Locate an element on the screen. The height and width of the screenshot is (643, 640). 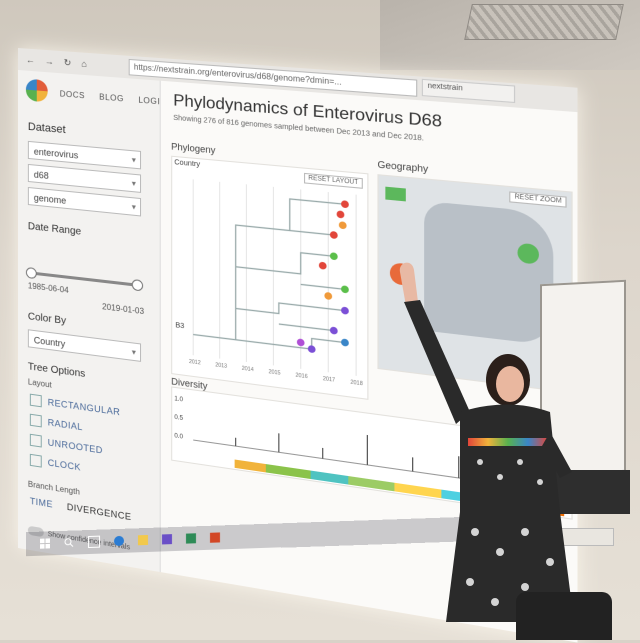
layout-clock: CLOCK is located at coordinates (55, 463).